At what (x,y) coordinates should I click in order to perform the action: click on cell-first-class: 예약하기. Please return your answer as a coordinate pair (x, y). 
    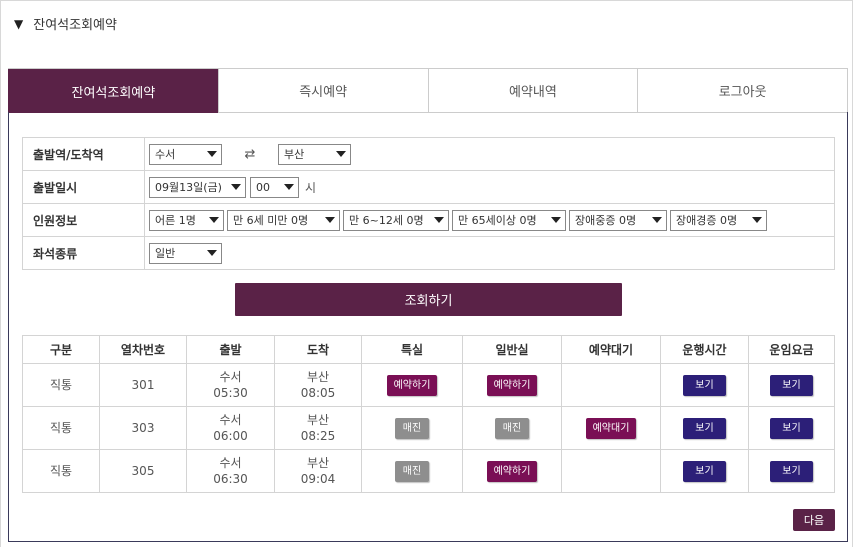
    Looking at the image, I should click on (412, 385).